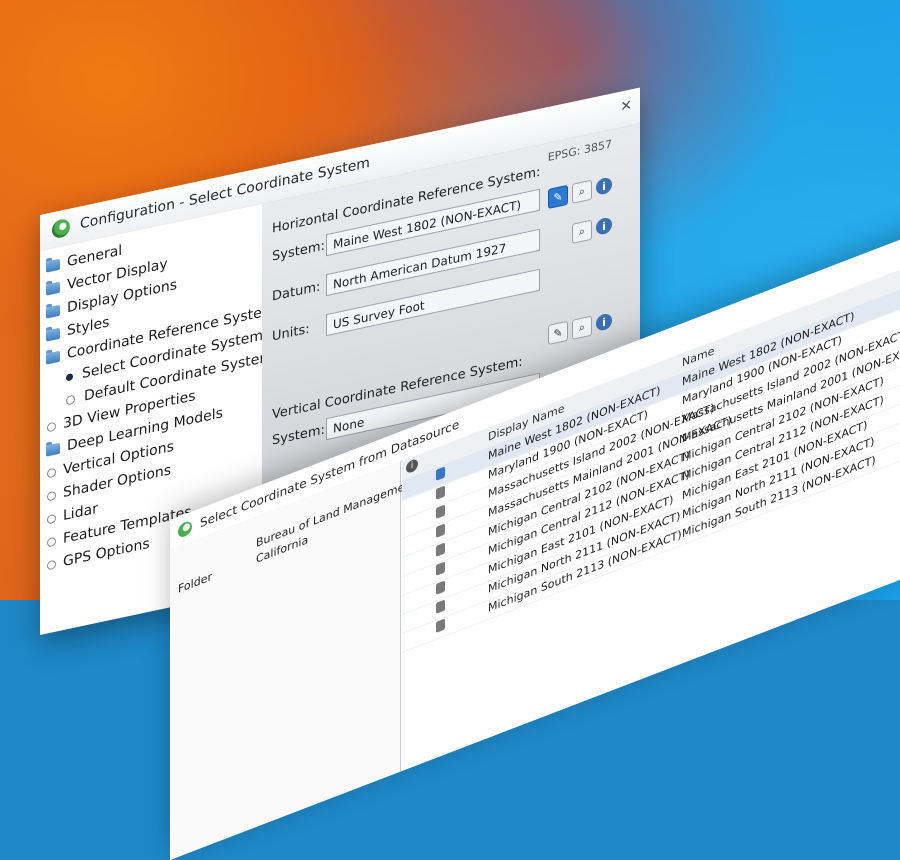  What do you see at coordinates (604, 322) in the screenshot?
I see `vertical-info-icon: i` at bounding box center [604, 322].